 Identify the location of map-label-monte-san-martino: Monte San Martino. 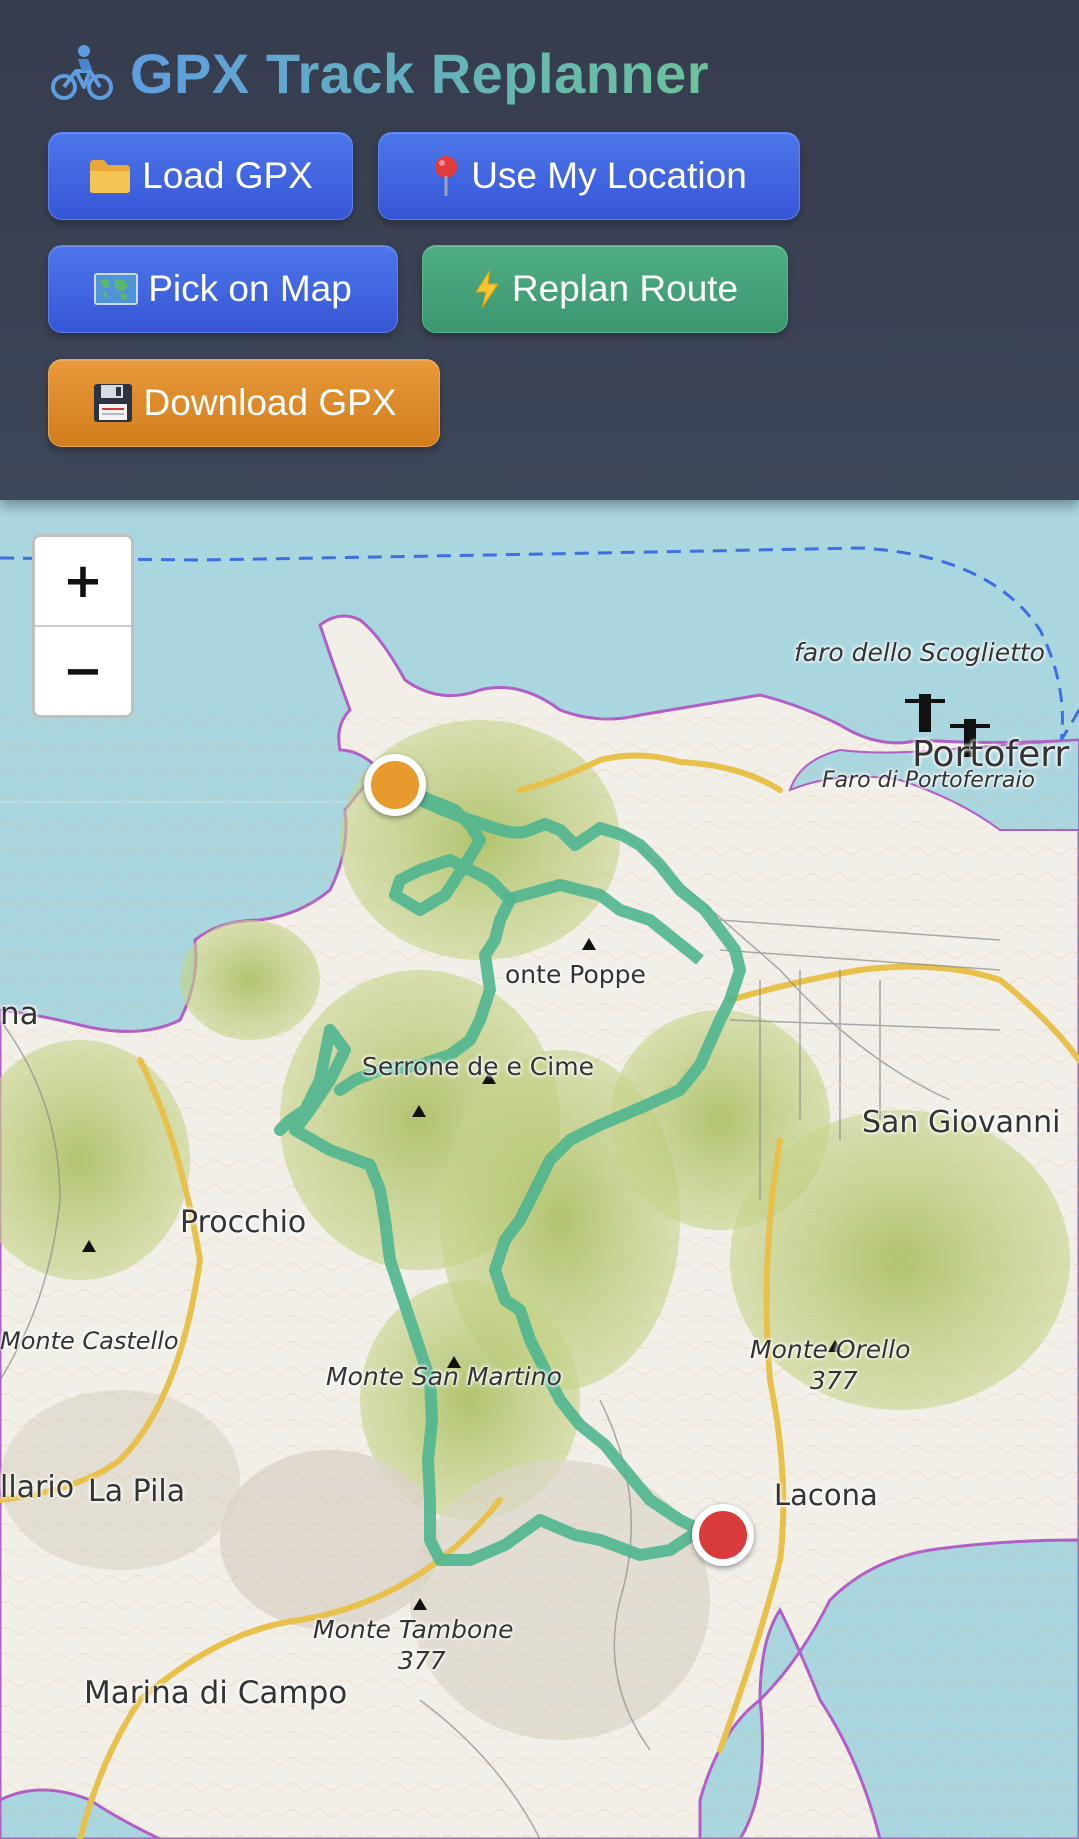
(444, 1376).